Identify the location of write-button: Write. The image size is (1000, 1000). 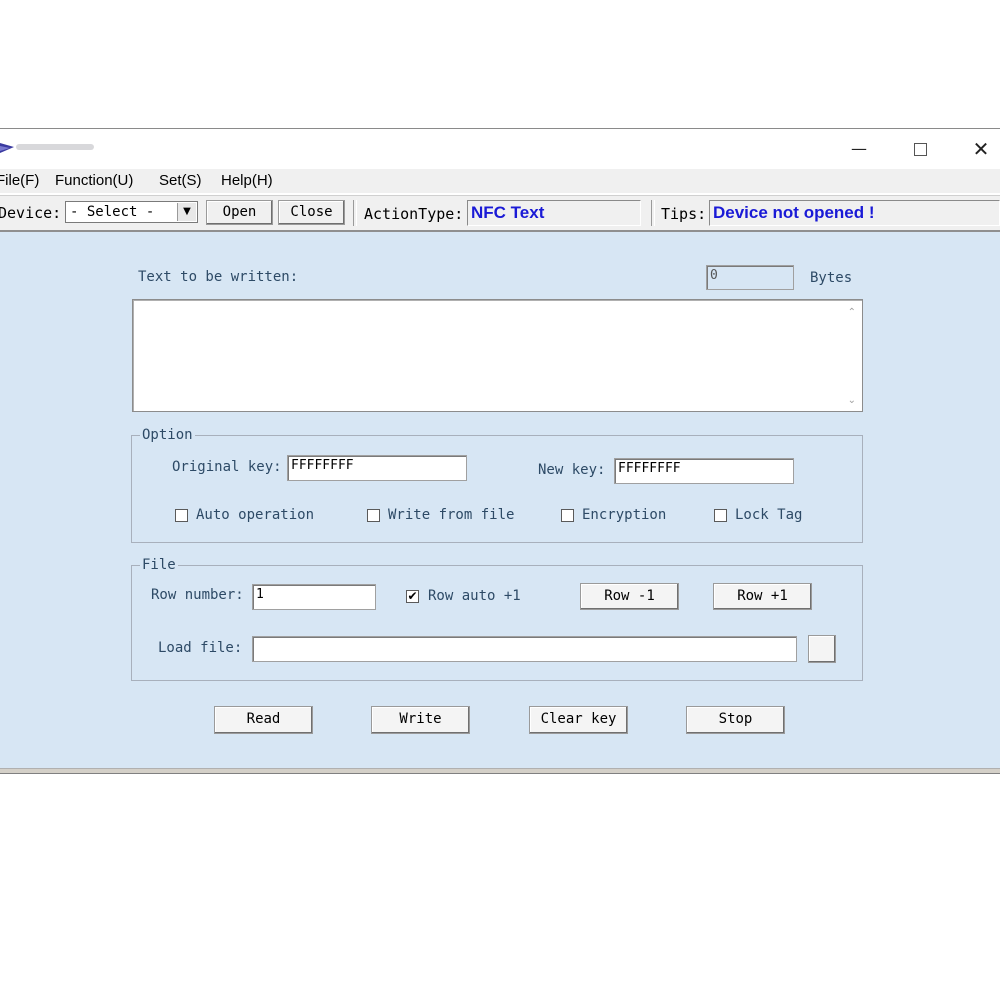
(420, 720).